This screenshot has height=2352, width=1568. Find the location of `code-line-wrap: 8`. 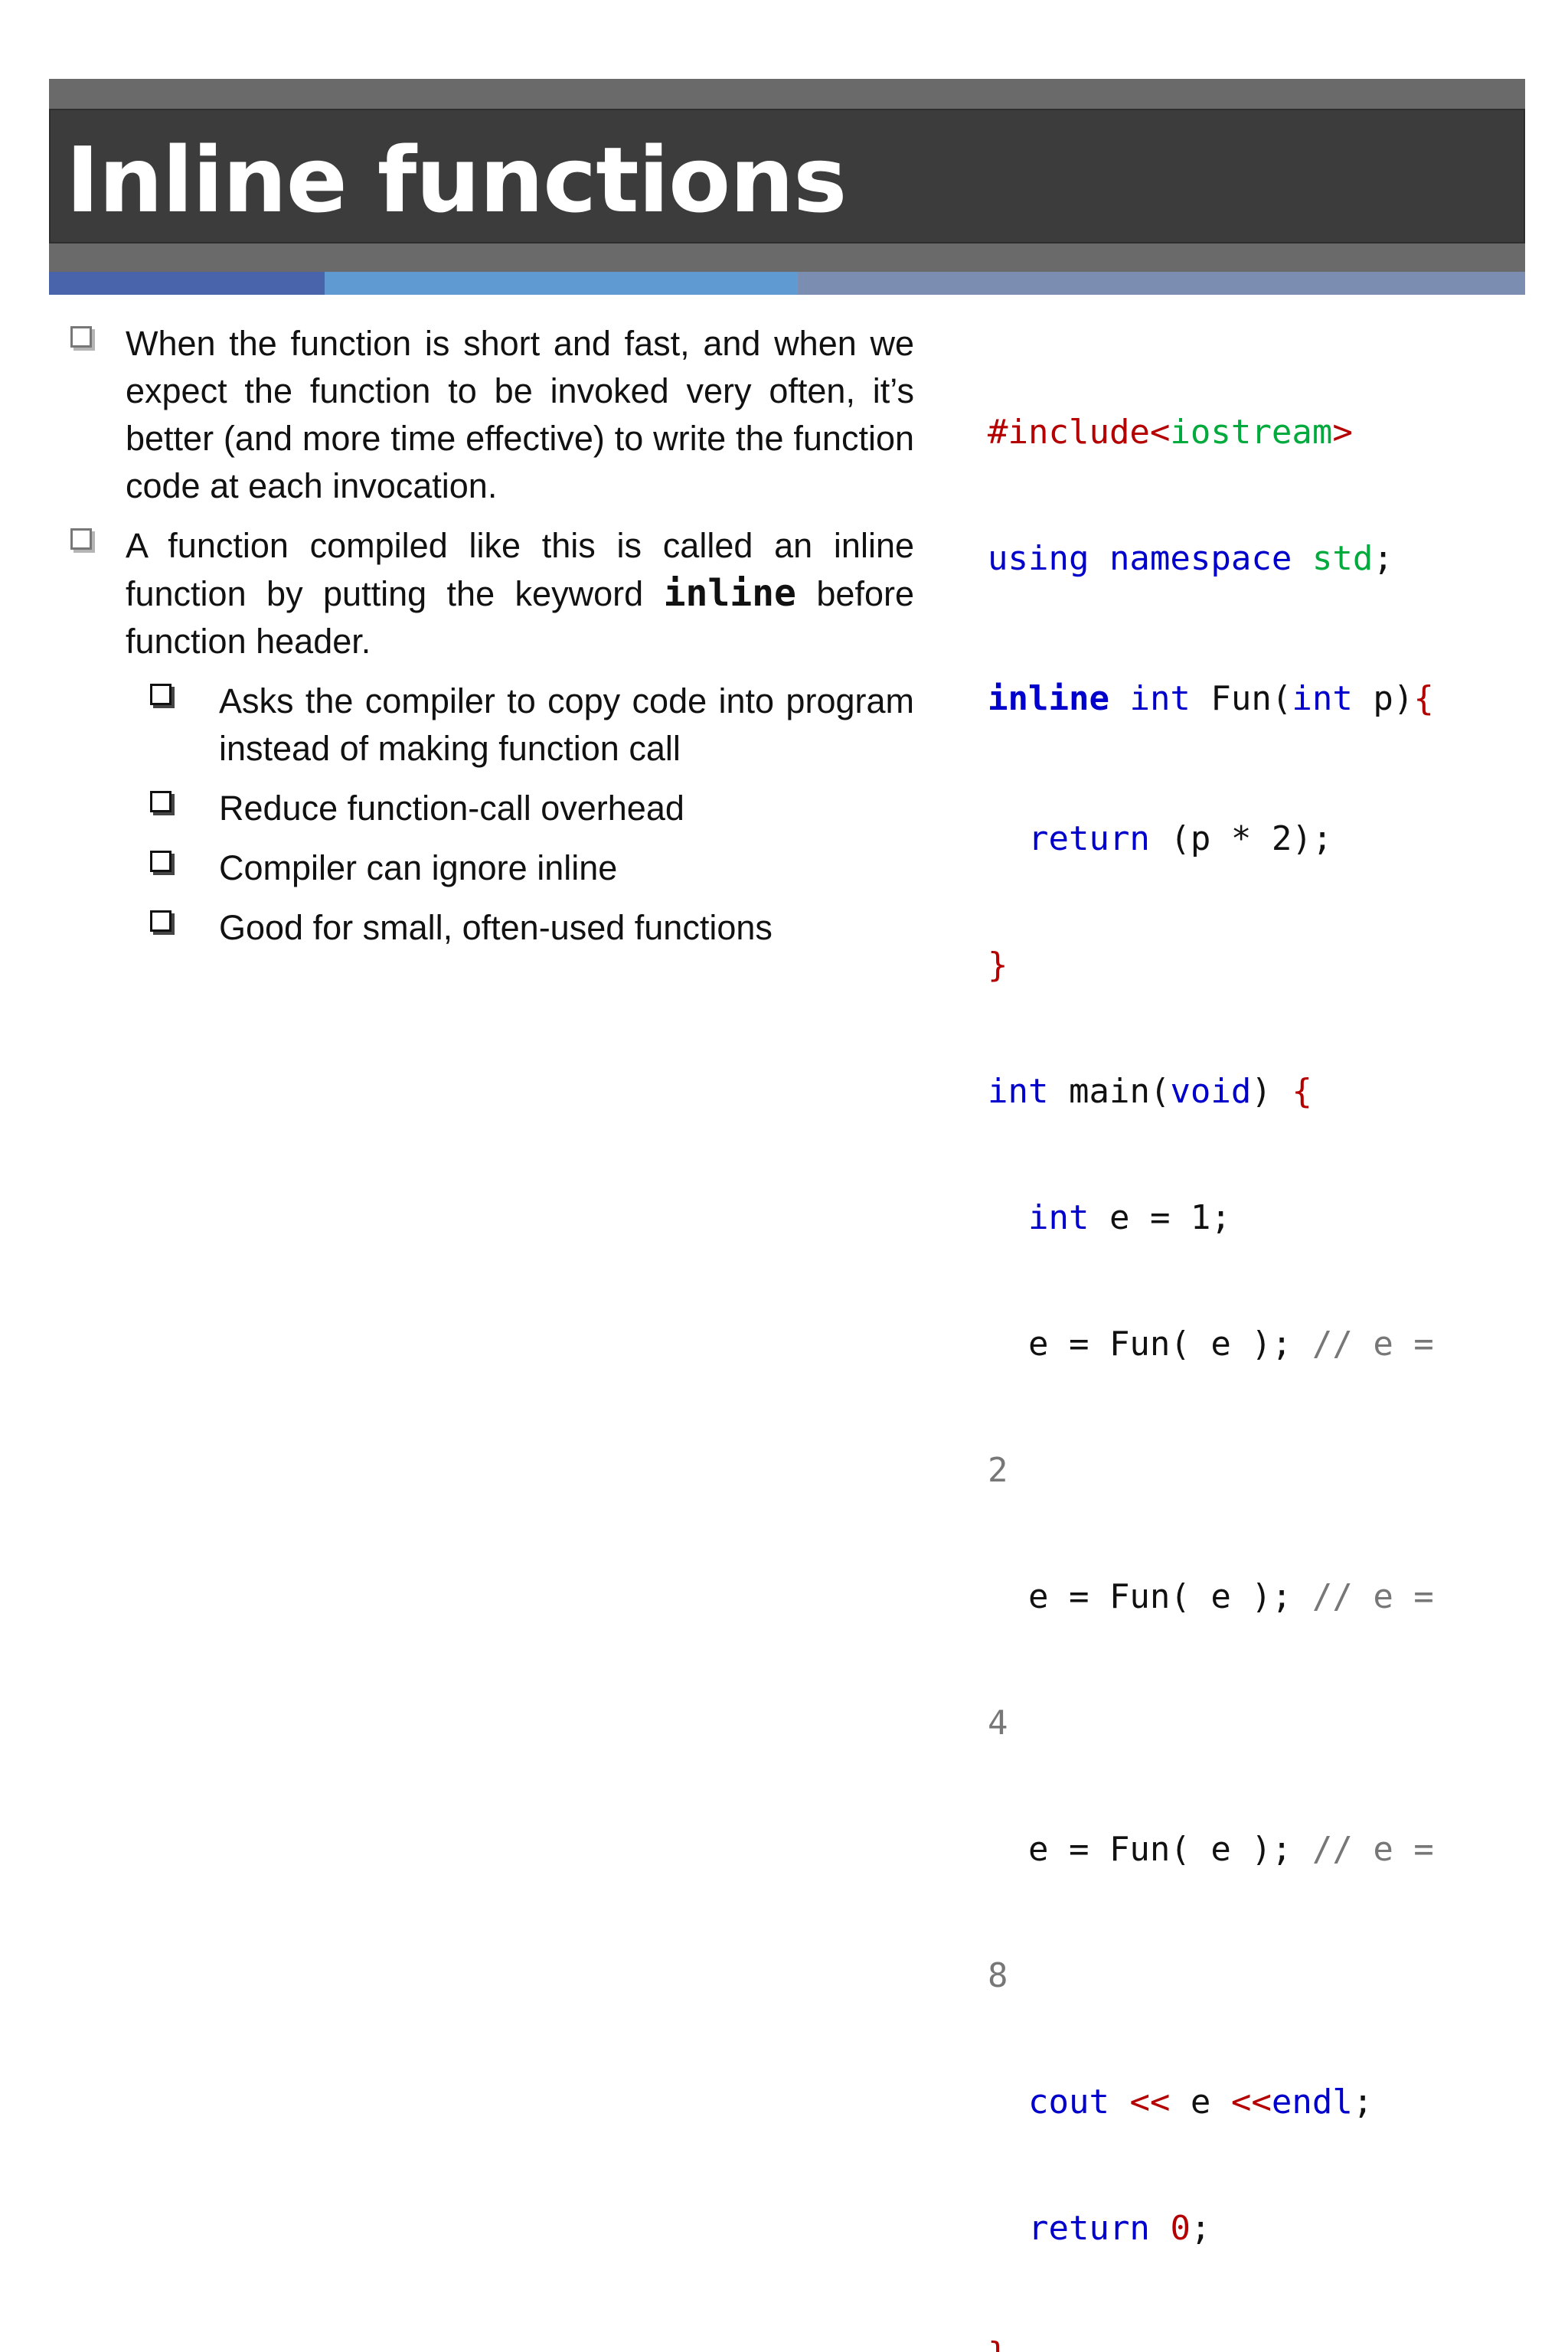

code-line-wrap: 8 is located at coordinates (1263, 1976).